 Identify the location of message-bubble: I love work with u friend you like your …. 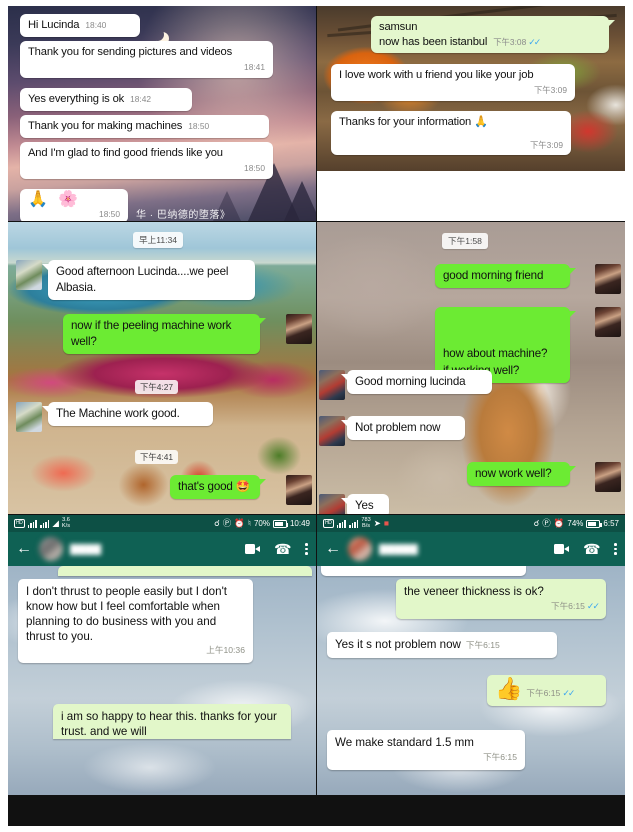
(453, 82).